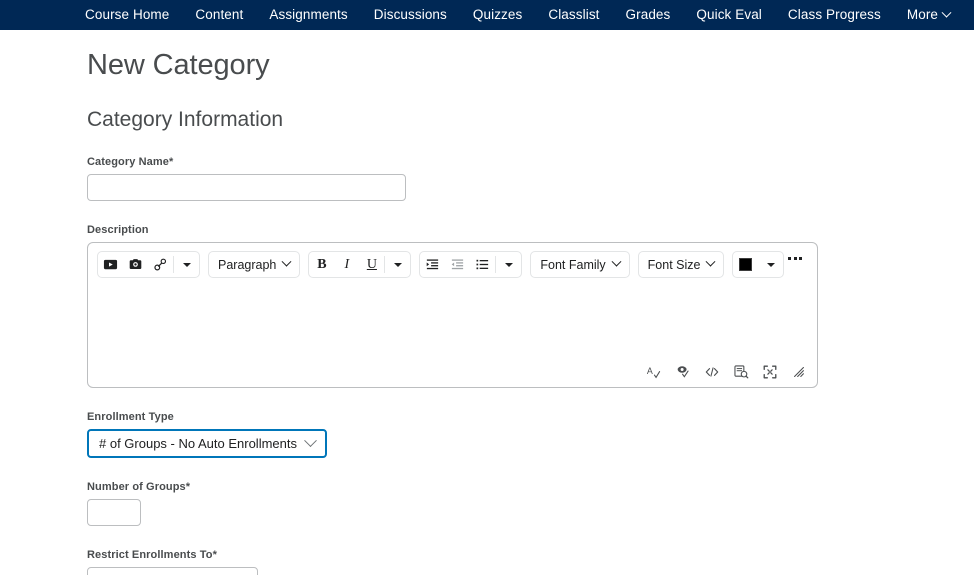  I want to click on font-family-button: Font Family, so click(579, 264).